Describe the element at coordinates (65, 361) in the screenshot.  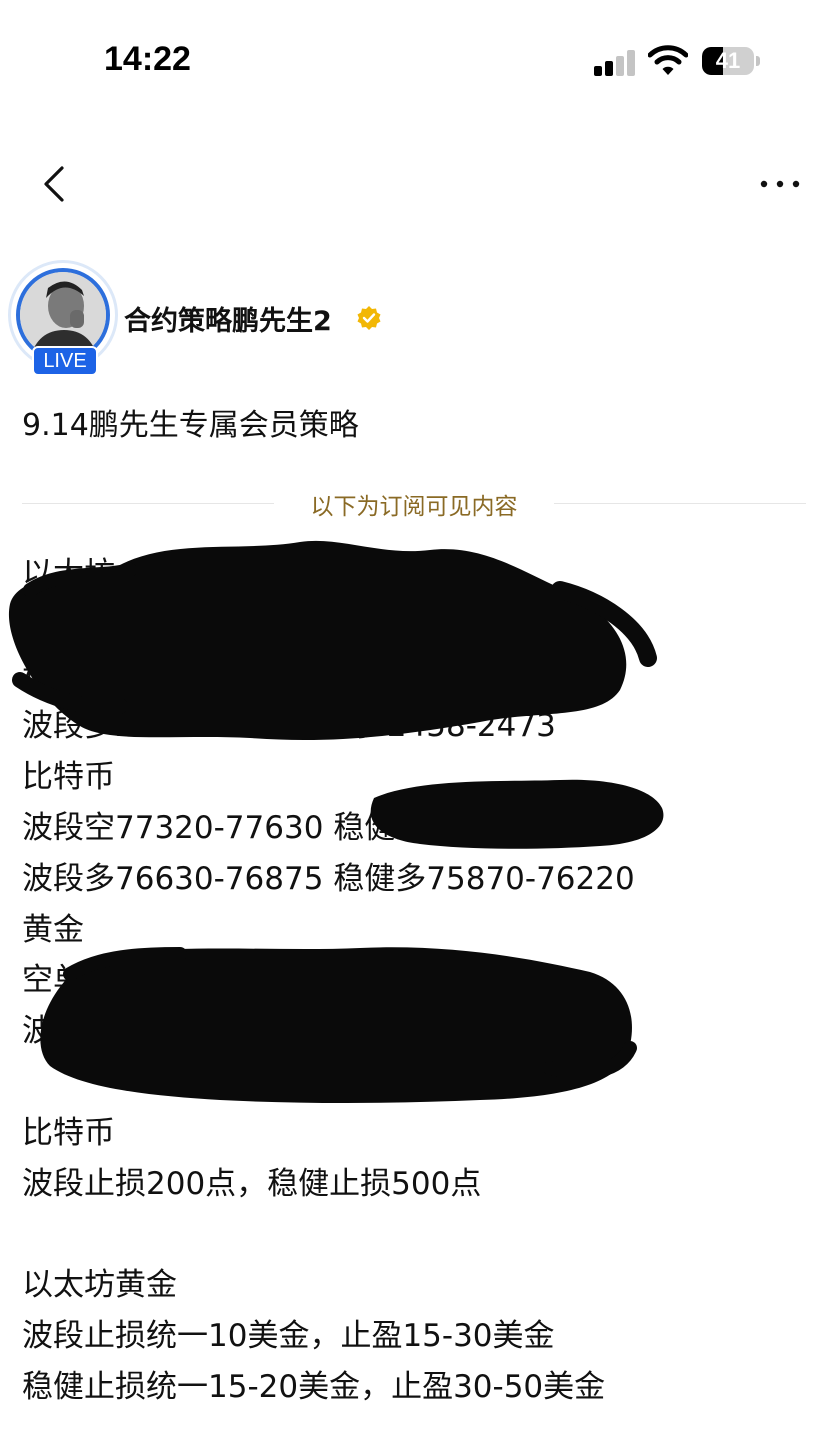
I see `live-badge: LIVE` at that location.